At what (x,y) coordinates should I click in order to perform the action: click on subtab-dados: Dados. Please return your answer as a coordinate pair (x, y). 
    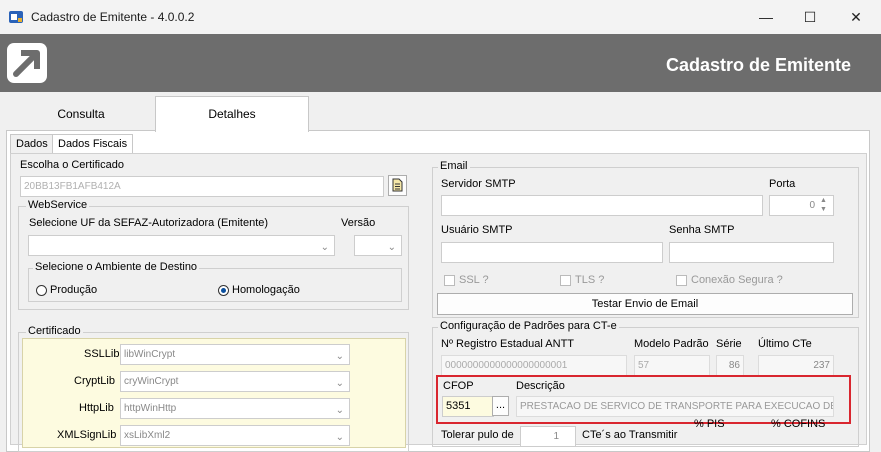
    Looking at the image, I should click on (32, 144).